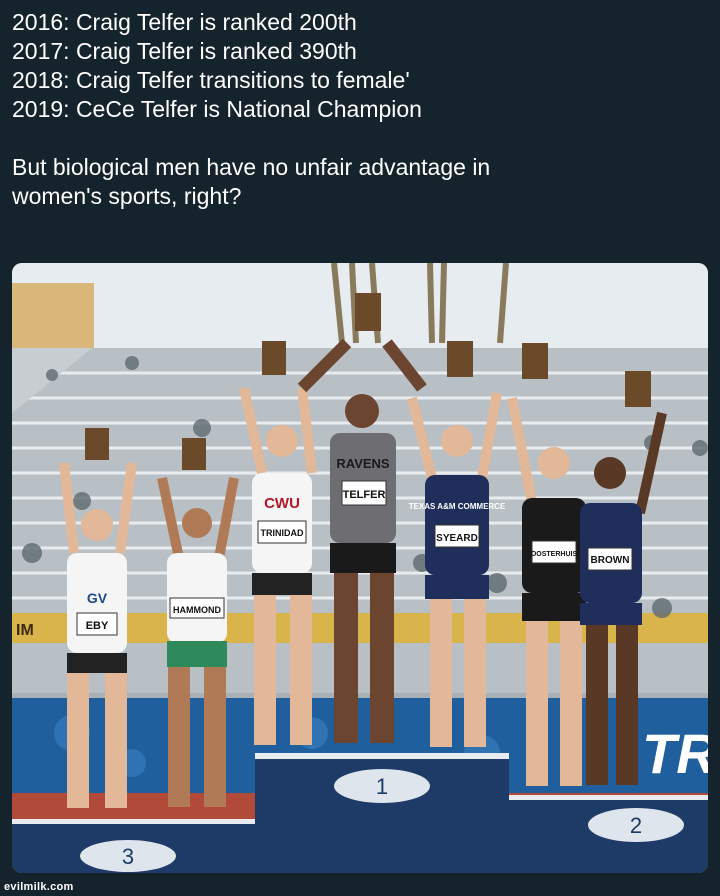 The height and width of the screenshot is (896, 720). Describe the element at coordinates (364, 495) in the screenshot. I see `bib-telfer: TELFER` at that location.